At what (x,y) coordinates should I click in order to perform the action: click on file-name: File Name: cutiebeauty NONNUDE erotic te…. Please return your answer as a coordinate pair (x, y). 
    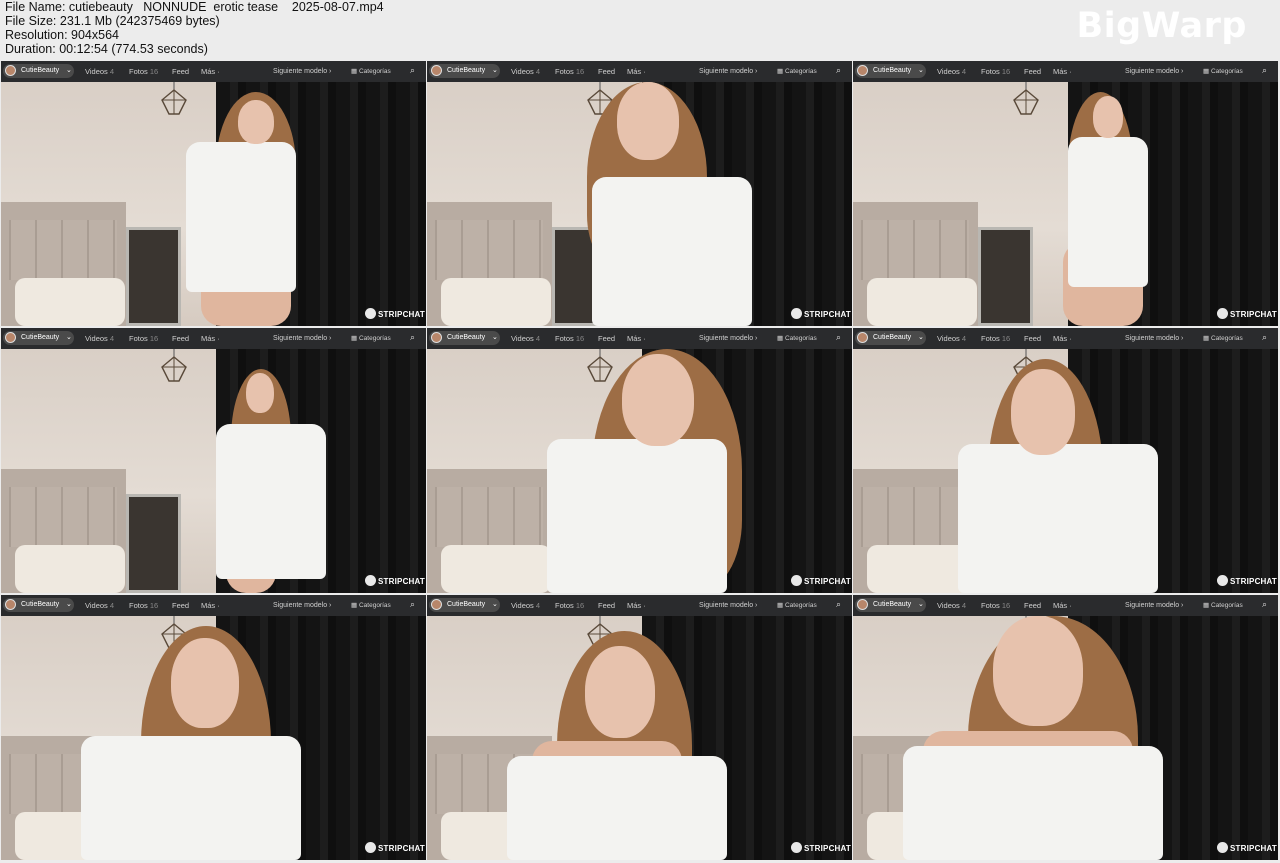
    Looking at the image, I should click on (194, 7).